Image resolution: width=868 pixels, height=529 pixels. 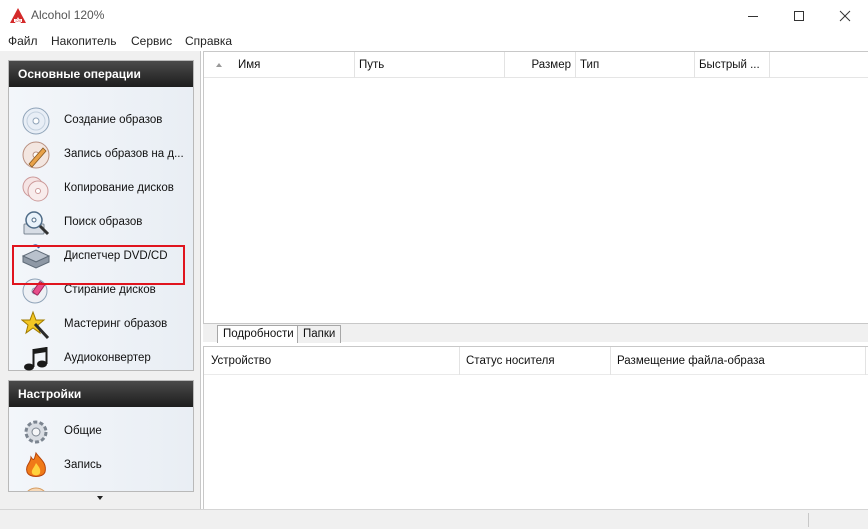 I want to click on sidebar-item-partial, so click(x=101, y=487).